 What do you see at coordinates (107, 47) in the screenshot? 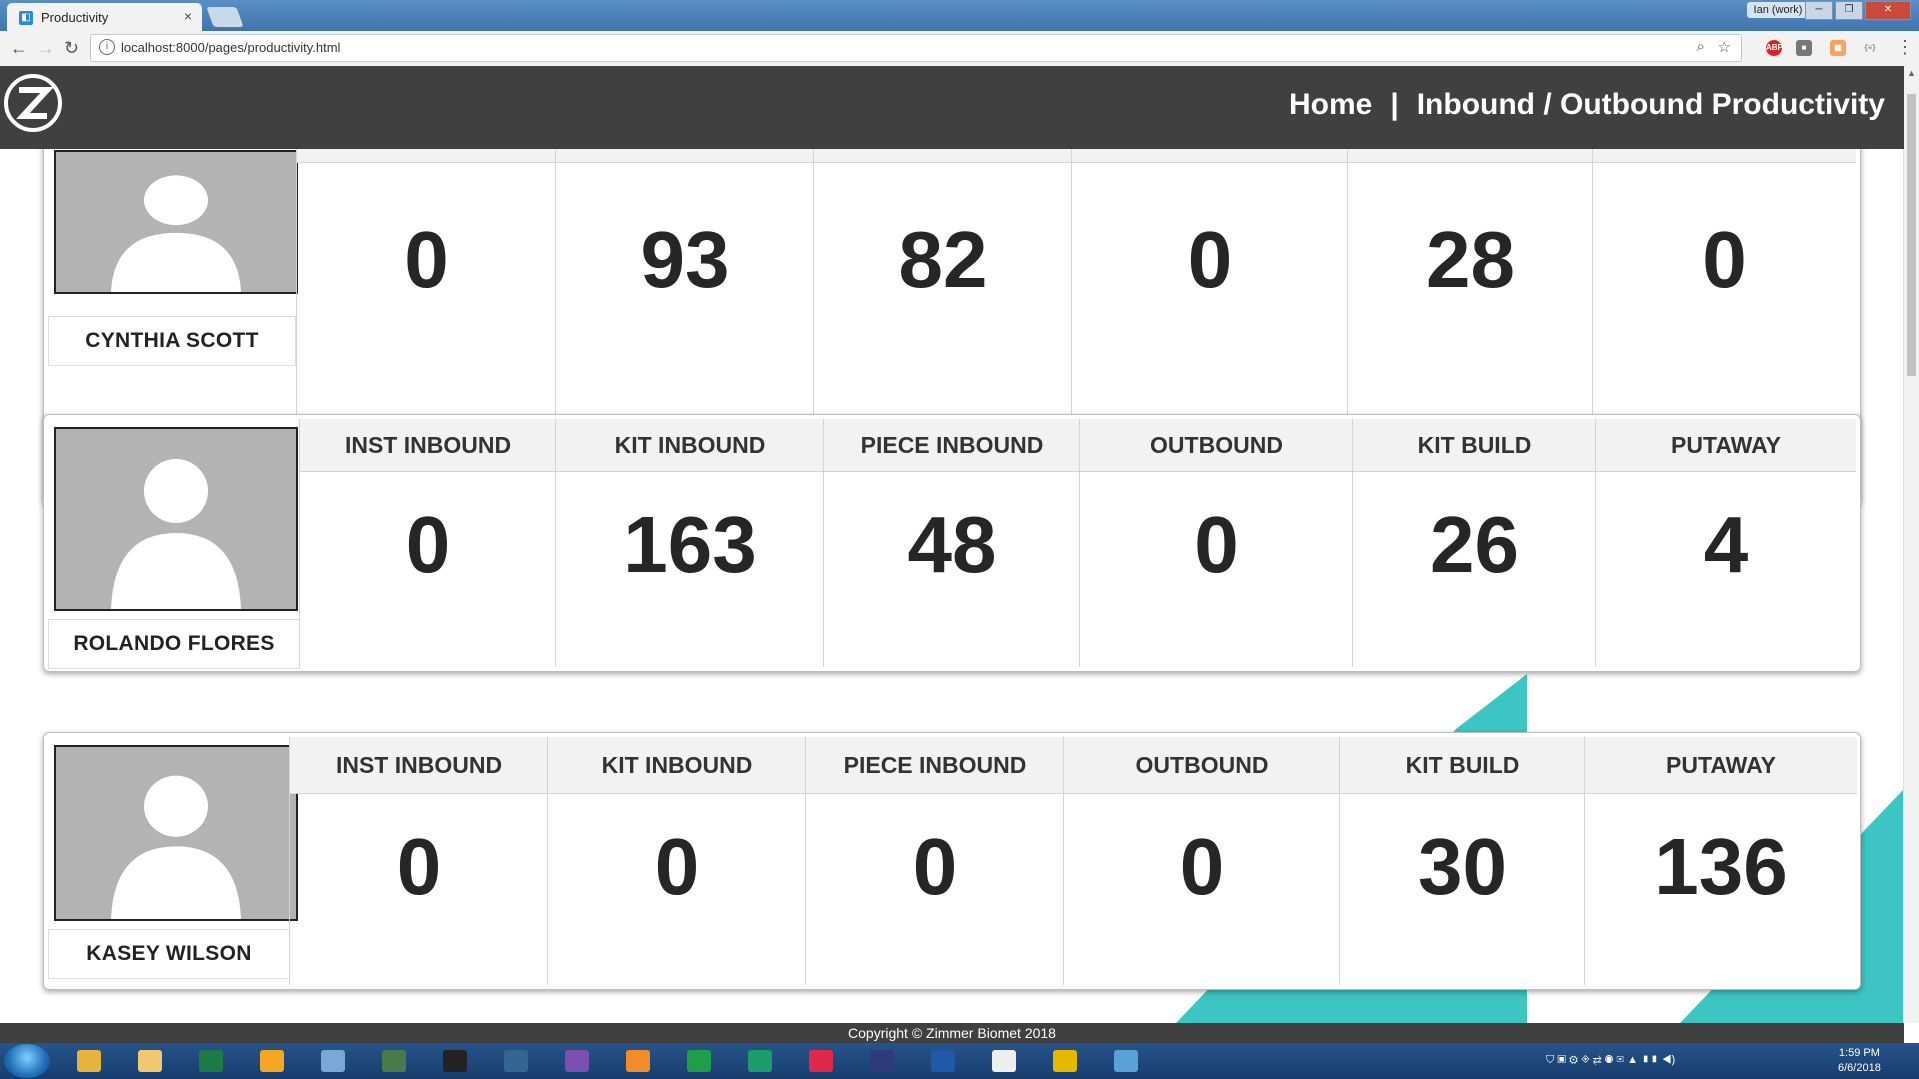
I see `site-info-icon: i` at bounding box center [107, 47].